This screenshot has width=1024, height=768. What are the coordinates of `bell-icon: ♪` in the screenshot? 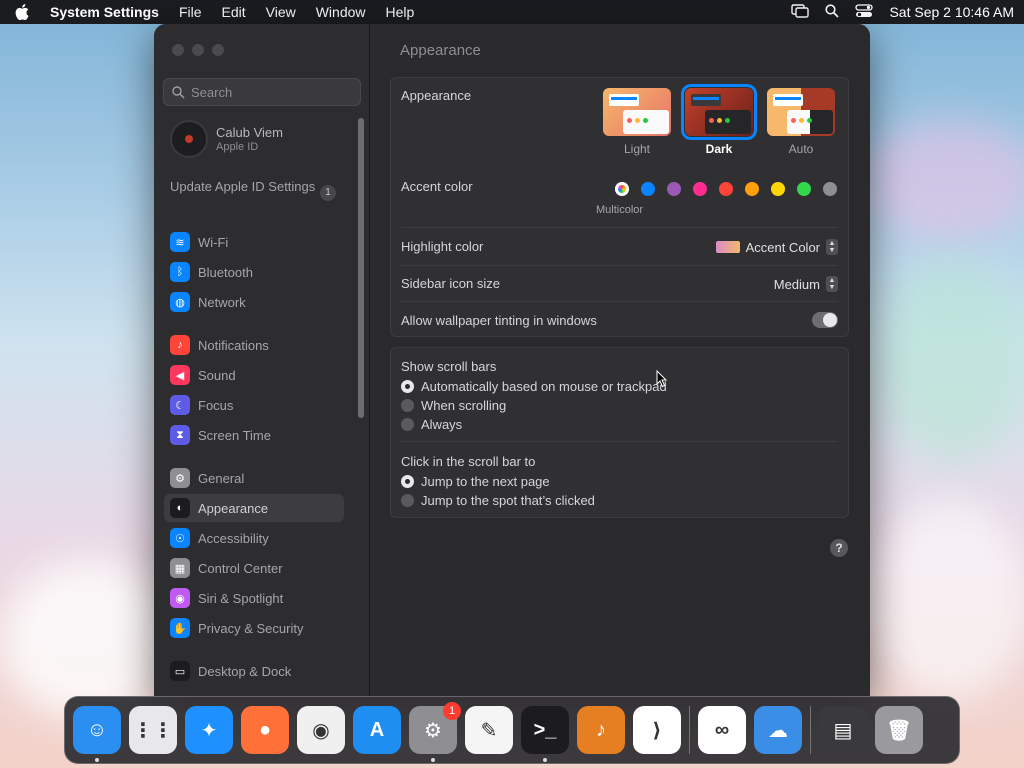 It's located at (180, 345).